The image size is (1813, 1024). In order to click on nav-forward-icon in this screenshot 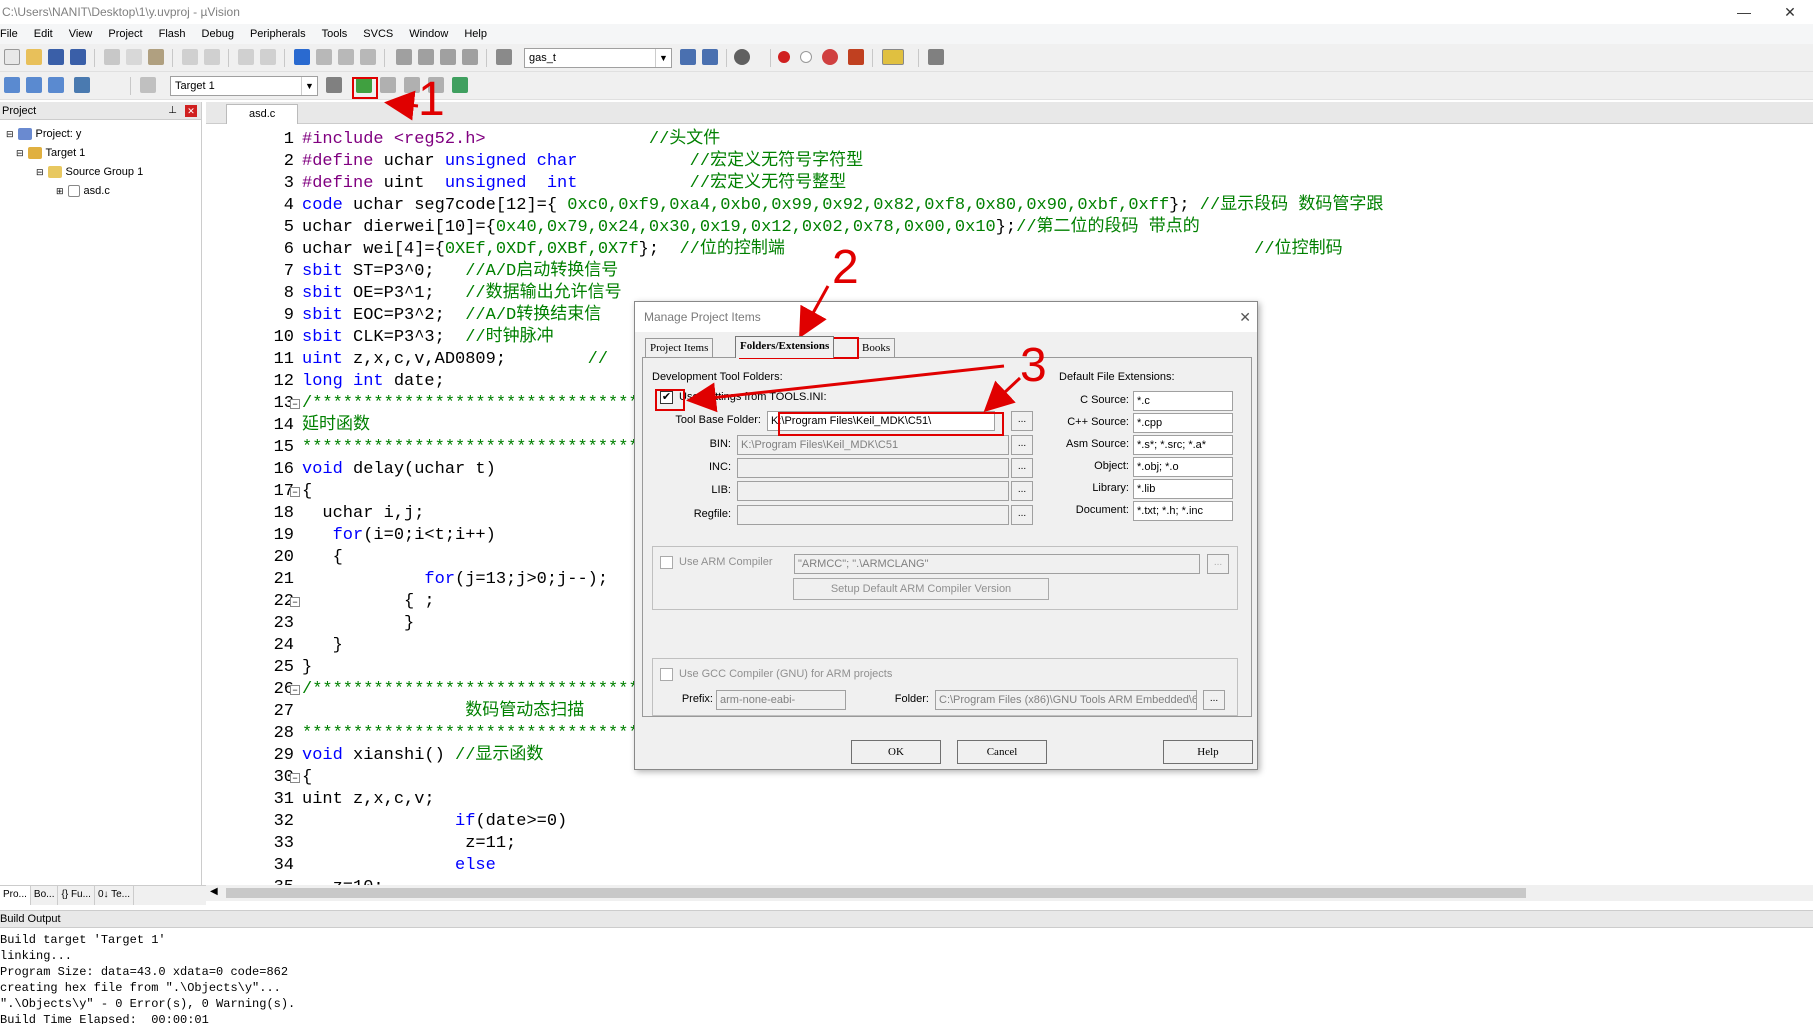, I will do `click(268, 57)`.